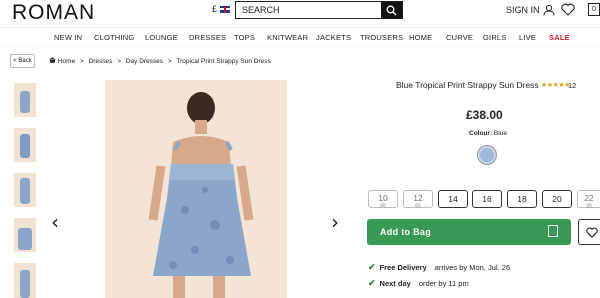 This screenshot has width=600, height=298. What do you see at coordinates (225, 9) in the screenshot?
I see `uk-flag-icon` at bounding box center [225, 9].